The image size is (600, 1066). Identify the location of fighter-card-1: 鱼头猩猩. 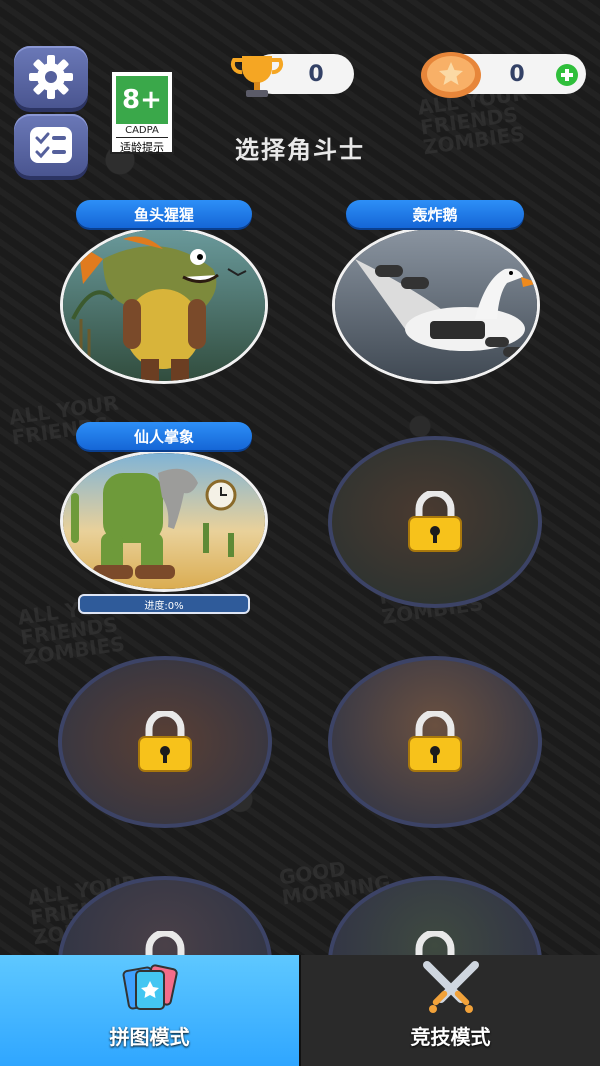
(164, 292).